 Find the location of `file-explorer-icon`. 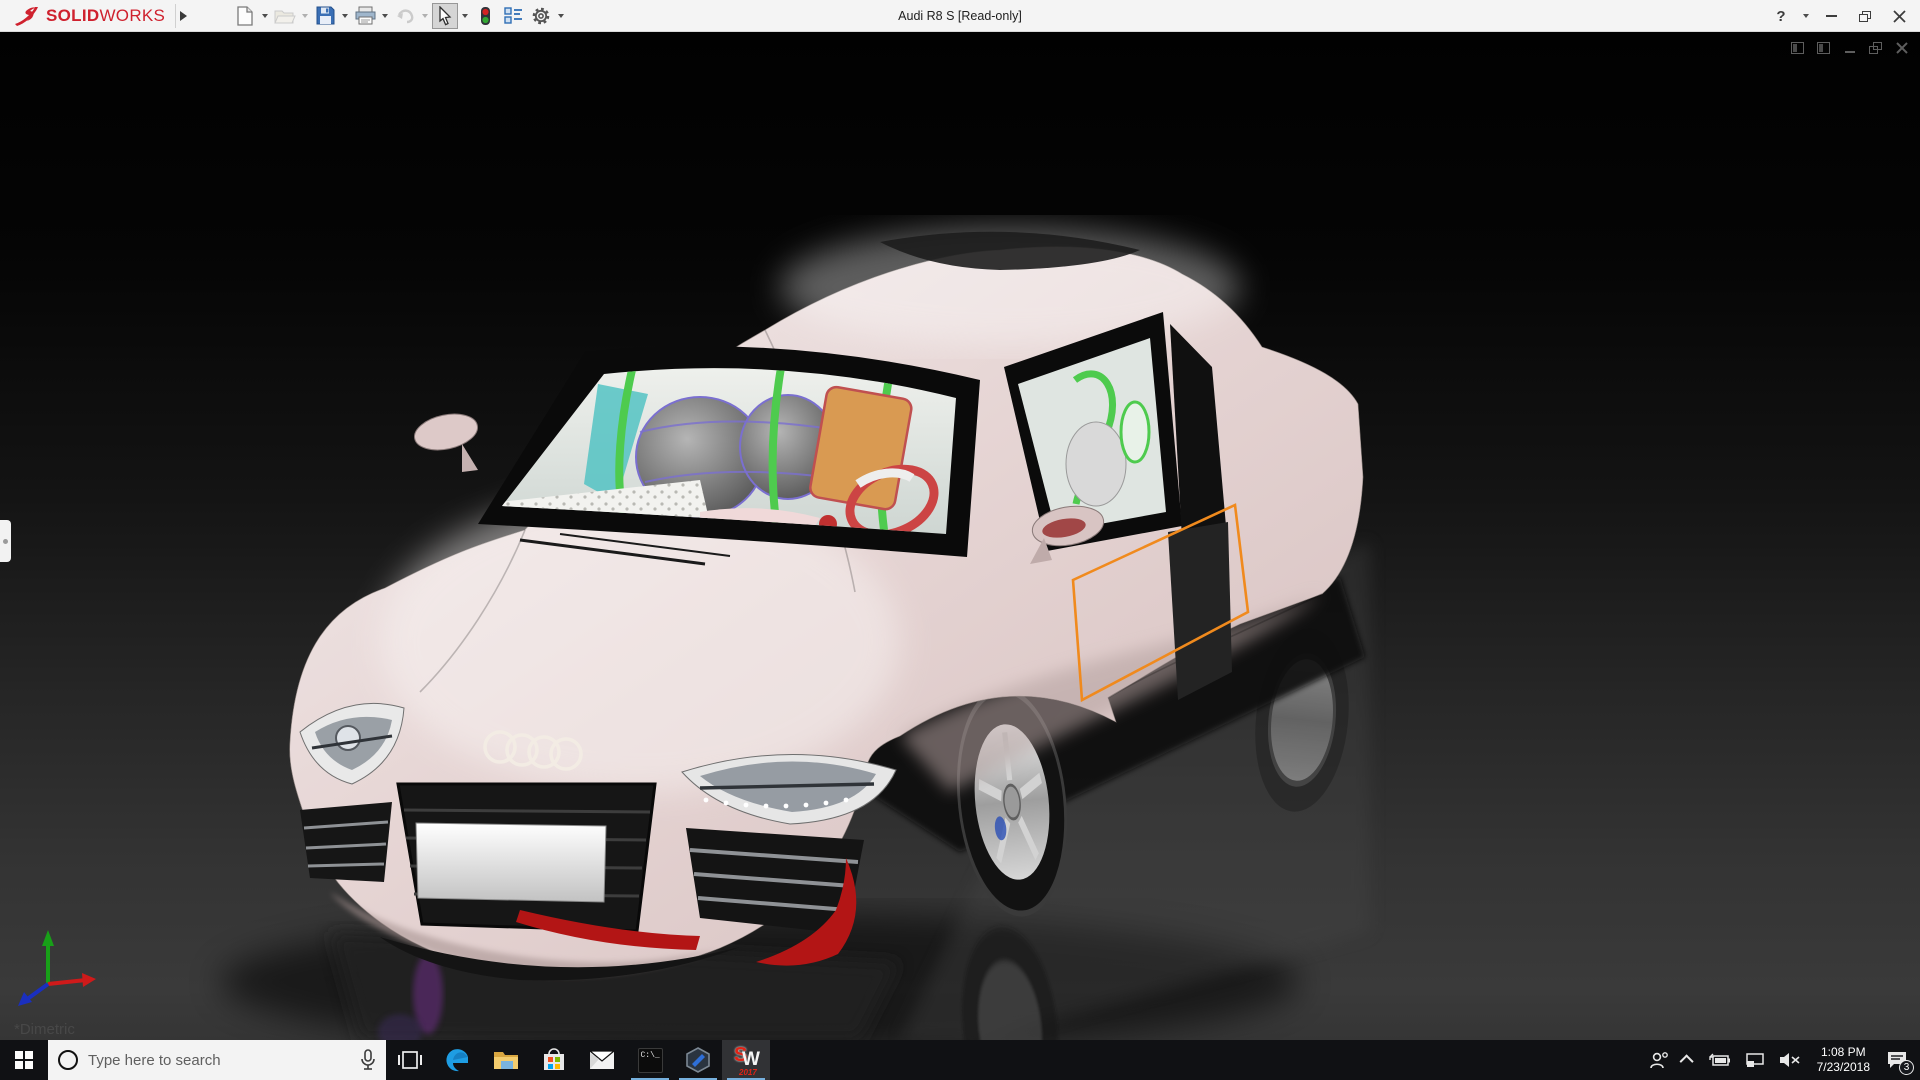

file-explorer-icon is located at coordinates (506, 1060).